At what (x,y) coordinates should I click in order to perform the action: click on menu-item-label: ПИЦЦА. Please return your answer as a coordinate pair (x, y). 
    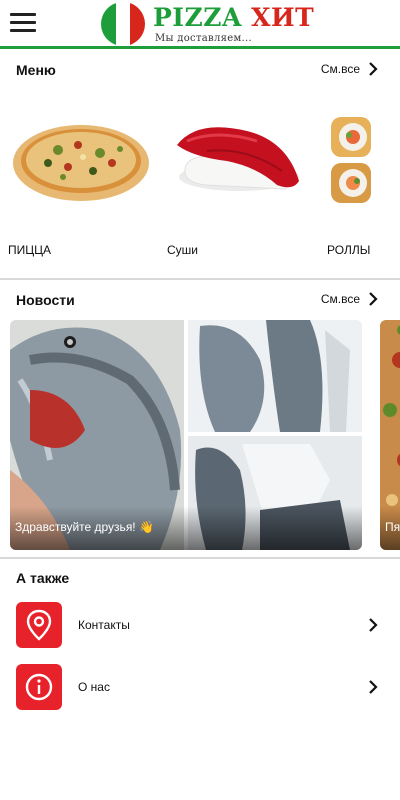
    Looking at the image, I should click on (30, 250).